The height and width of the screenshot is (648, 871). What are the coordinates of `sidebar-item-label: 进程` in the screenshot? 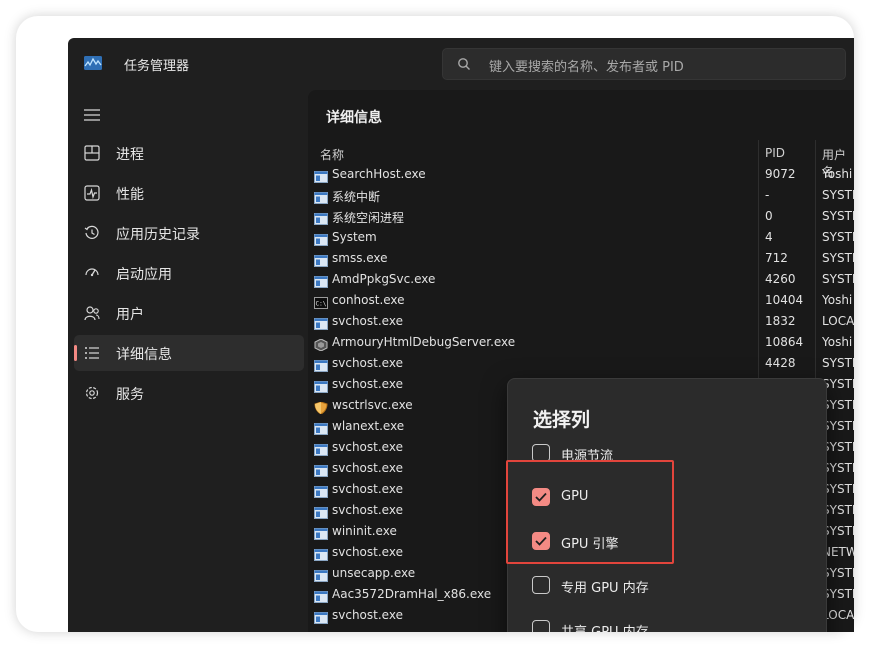 It's located at (130, 155).